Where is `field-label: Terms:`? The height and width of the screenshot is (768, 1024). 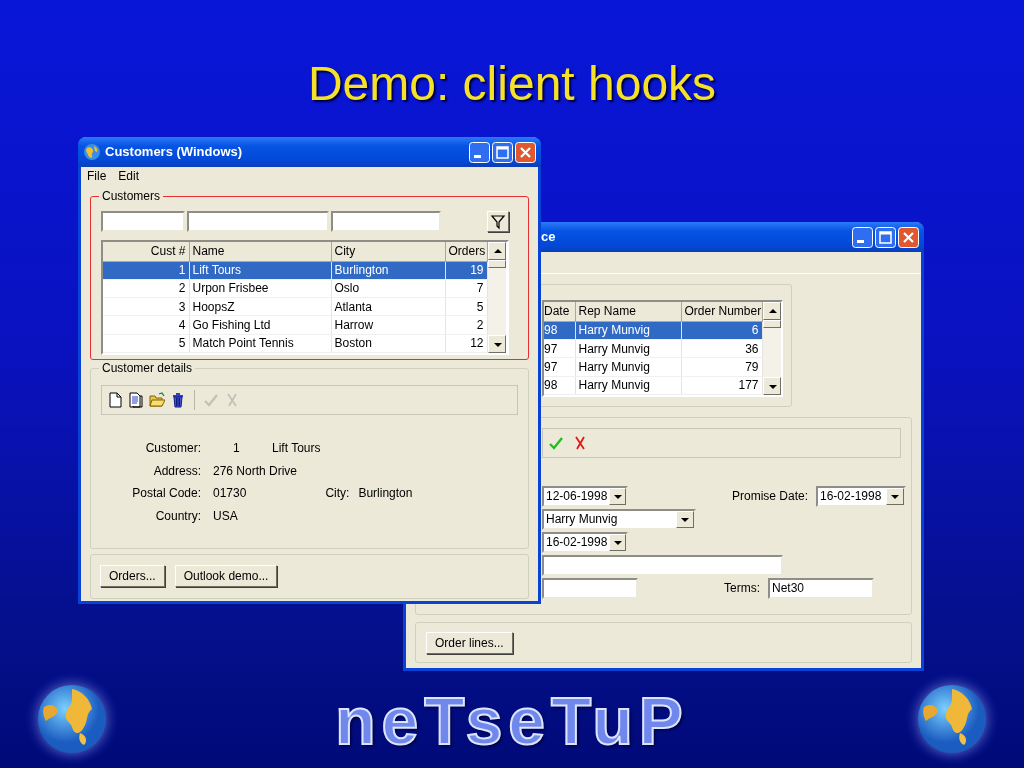
field-label: Terms: is located at coordinates (742, 588).